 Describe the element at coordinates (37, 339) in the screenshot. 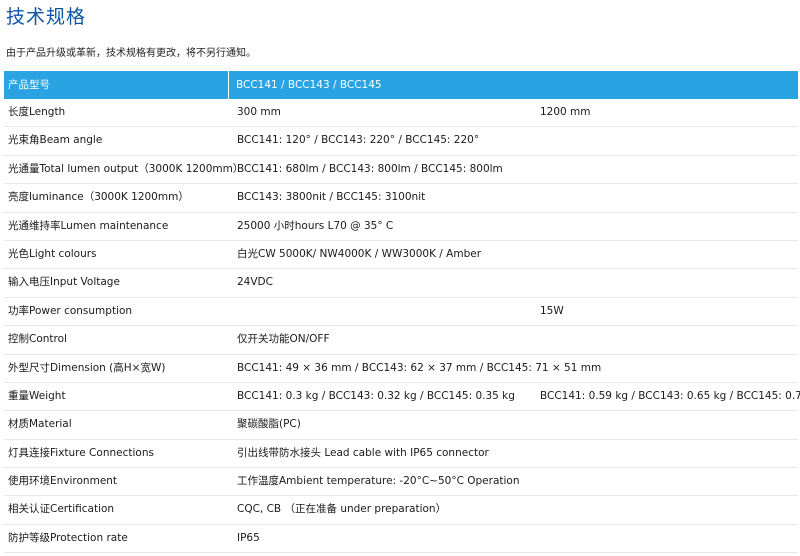

I see `spec-label: 控制Control` at that location.